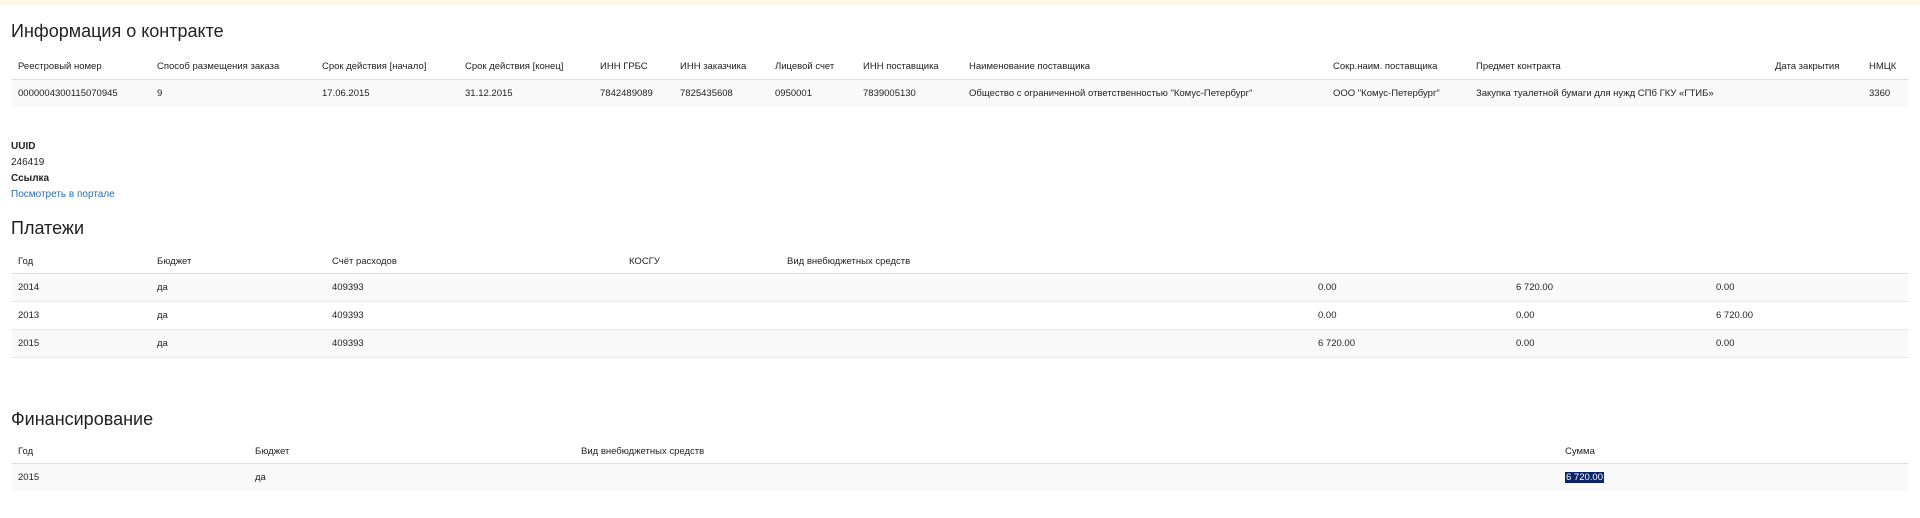 The image size is (1920, 518). I want to click on uuid-label: UUID, so click(23, 146).